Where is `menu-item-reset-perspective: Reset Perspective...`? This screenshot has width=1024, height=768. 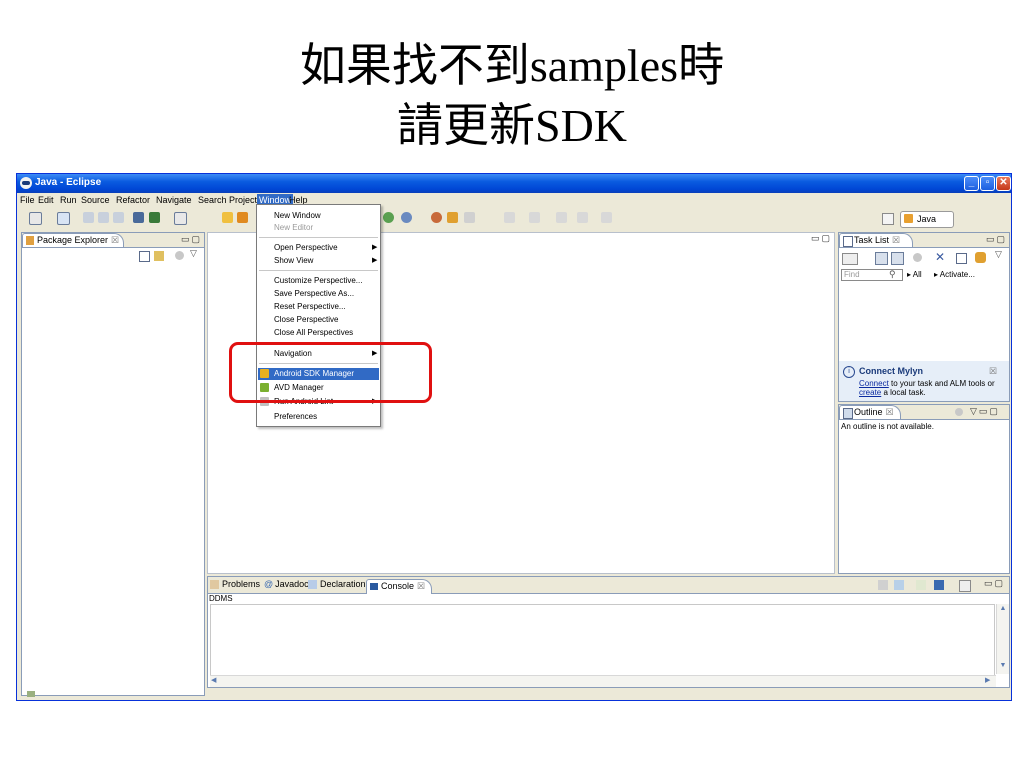
menu-item-reset-perspective: Reset Perspective... is located at coordinates (310, 307).